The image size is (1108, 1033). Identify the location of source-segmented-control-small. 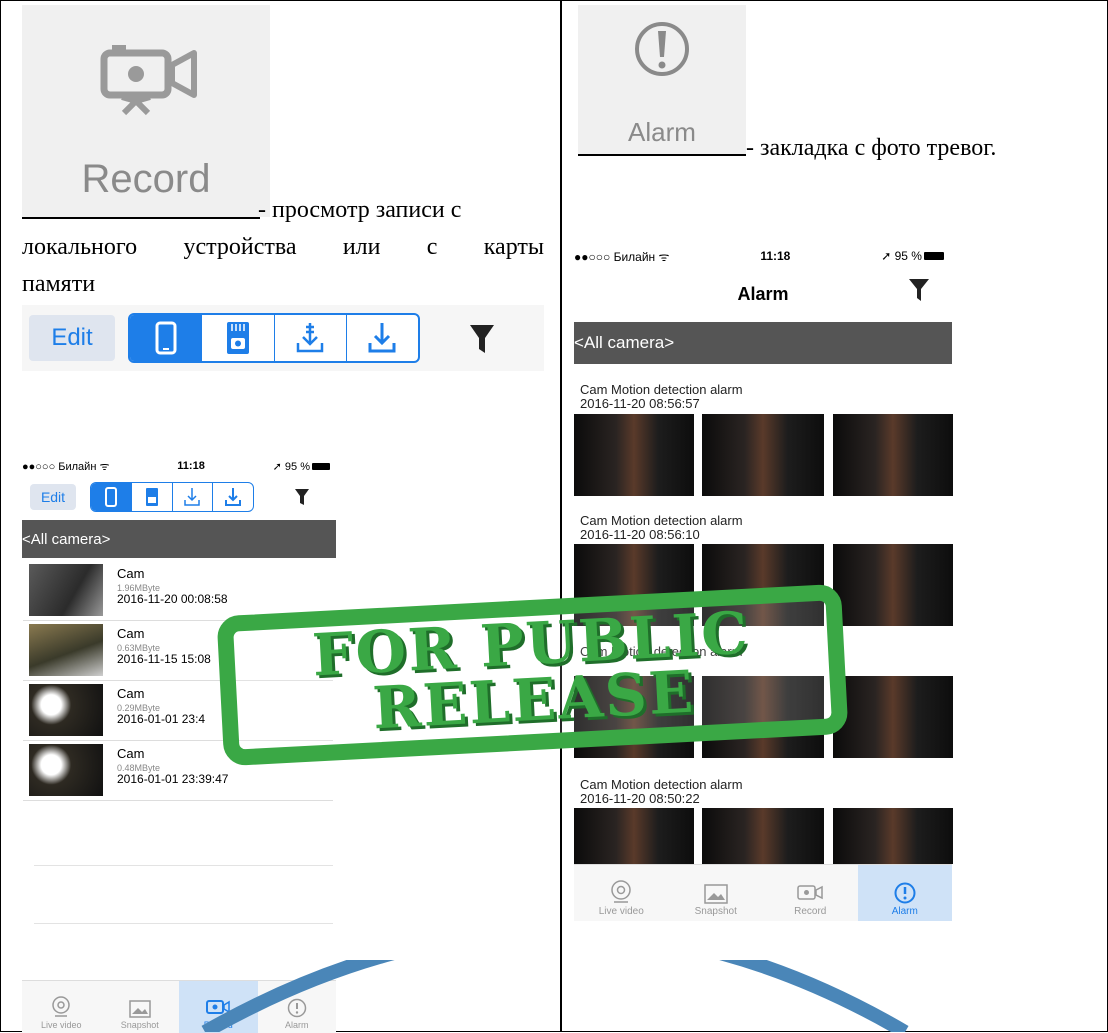
(172, 497).